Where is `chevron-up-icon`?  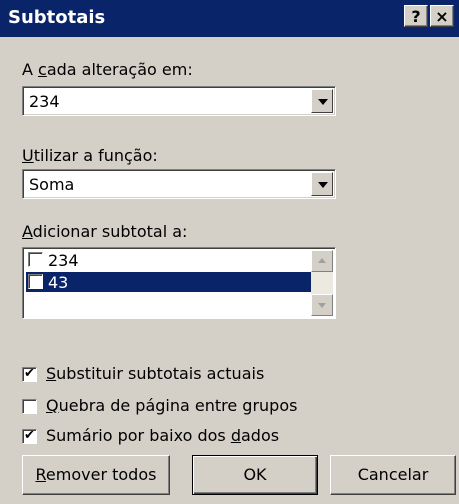 chevron-up-icon is located at coordinates (322, 260).